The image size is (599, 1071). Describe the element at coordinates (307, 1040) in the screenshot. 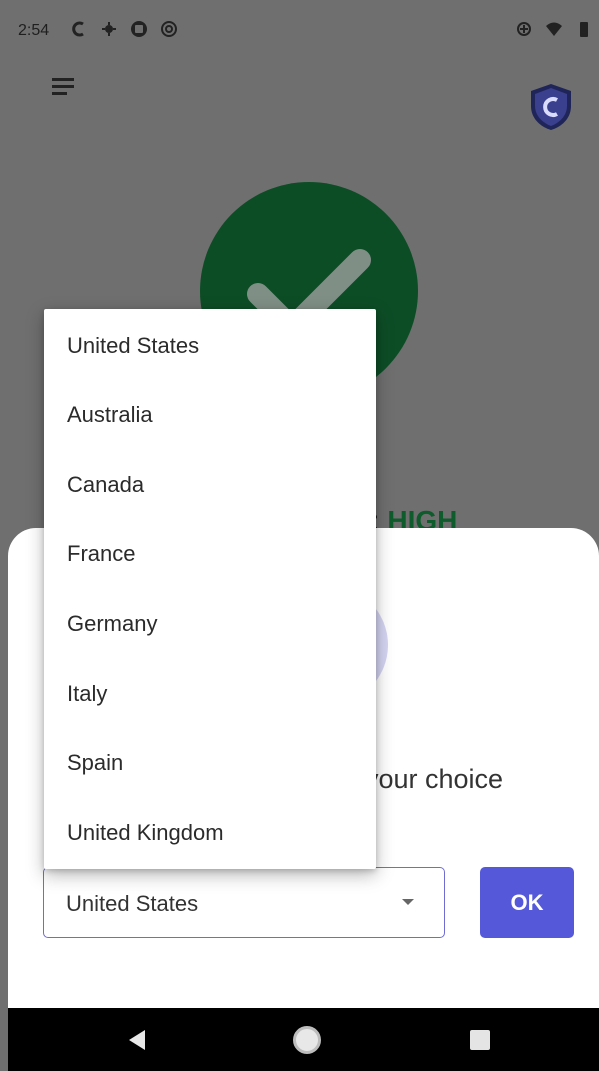

I see `home-icon` at that location.